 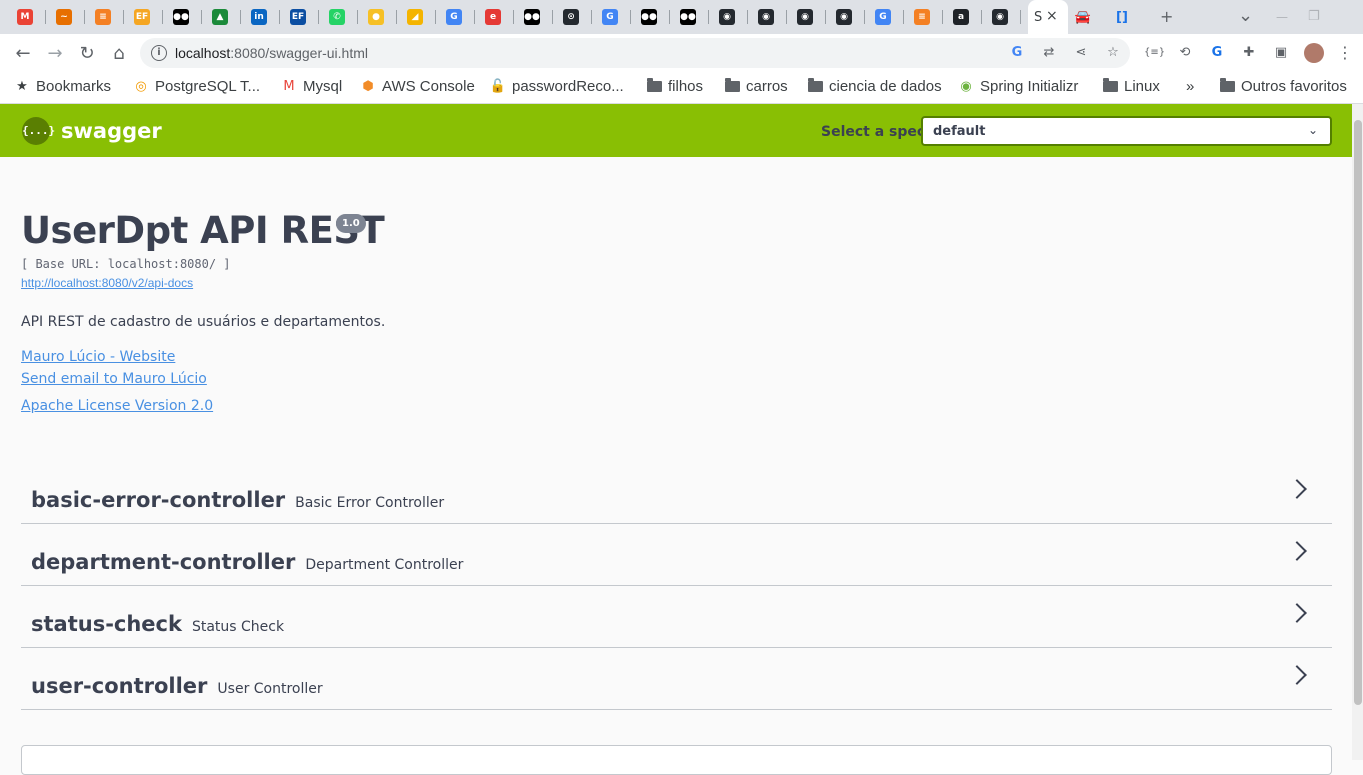 I want to click on tab-list-chevron-icon: ⌄, so click(x=1245, y=15).